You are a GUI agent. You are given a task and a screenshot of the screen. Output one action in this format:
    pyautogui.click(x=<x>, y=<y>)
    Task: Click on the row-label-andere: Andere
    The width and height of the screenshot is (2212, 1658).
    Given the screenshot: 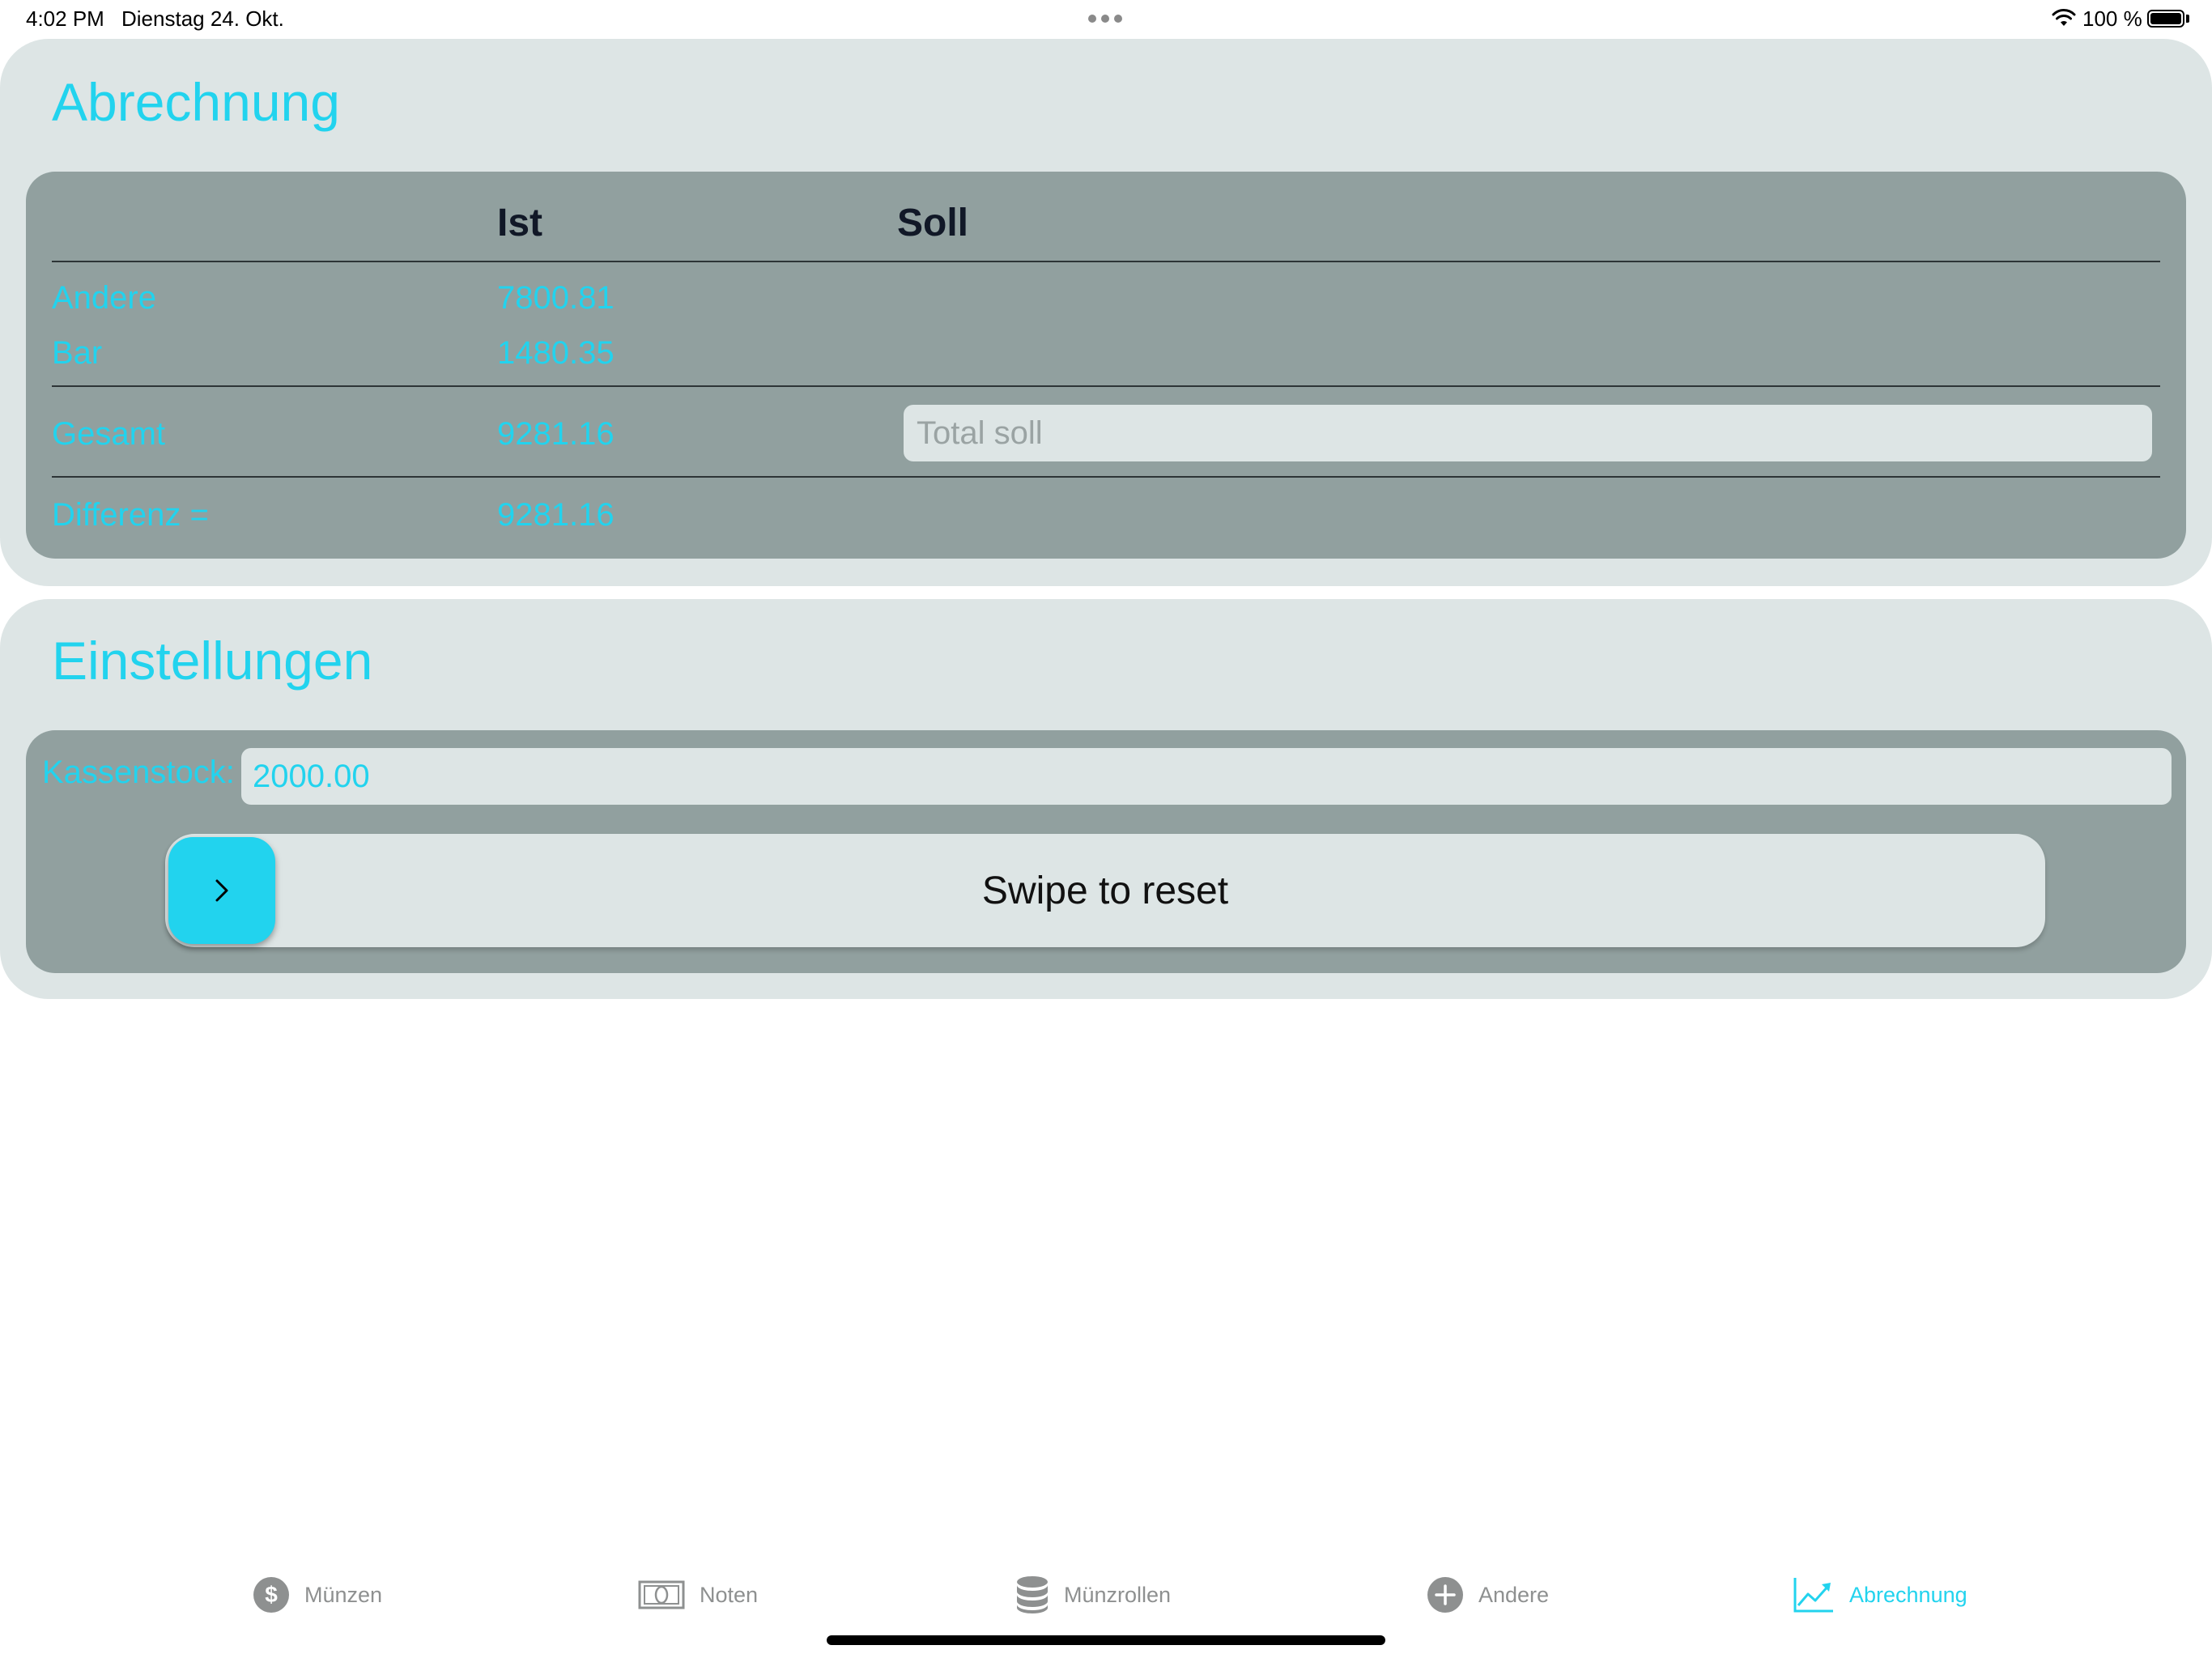 What is the action you would take?
    pyautogui.click(x=104, y=298)
    